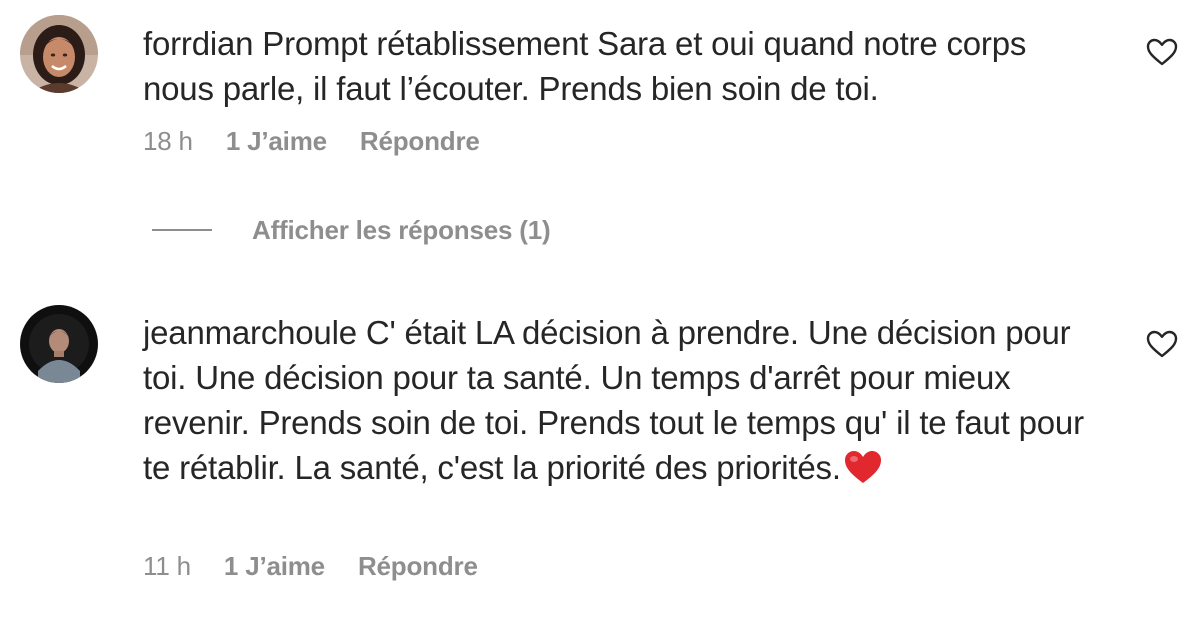 Image resolution: width=1200 pixels, height=637 pixels. I want to click on red-heart-emoji-icon, so click(862, 467).